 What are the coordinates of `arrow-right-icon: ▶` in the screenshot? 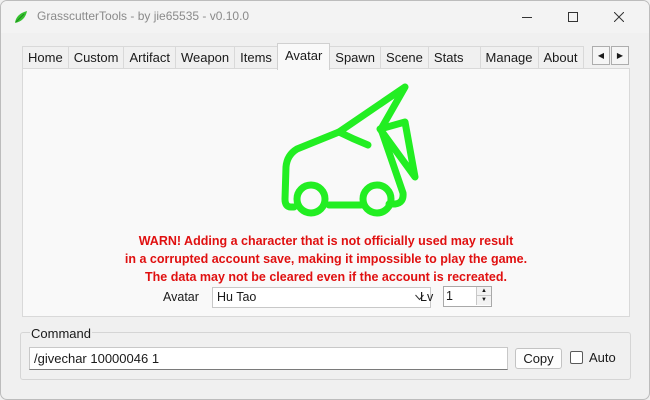 It's located at (620, 55).